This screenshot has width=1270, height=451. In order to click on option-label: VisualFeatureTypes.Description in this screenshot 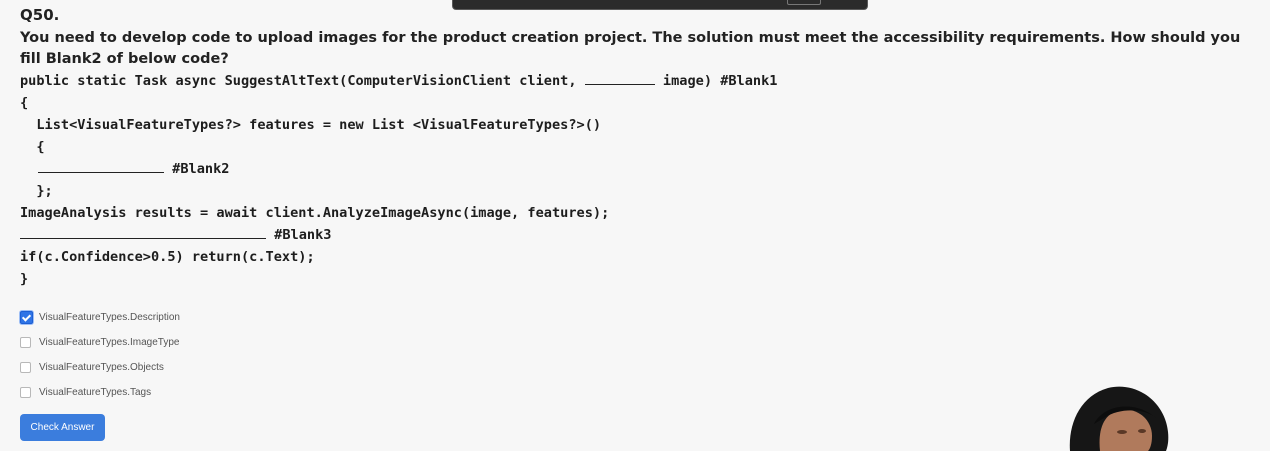, I will do `click(109, 317)`.